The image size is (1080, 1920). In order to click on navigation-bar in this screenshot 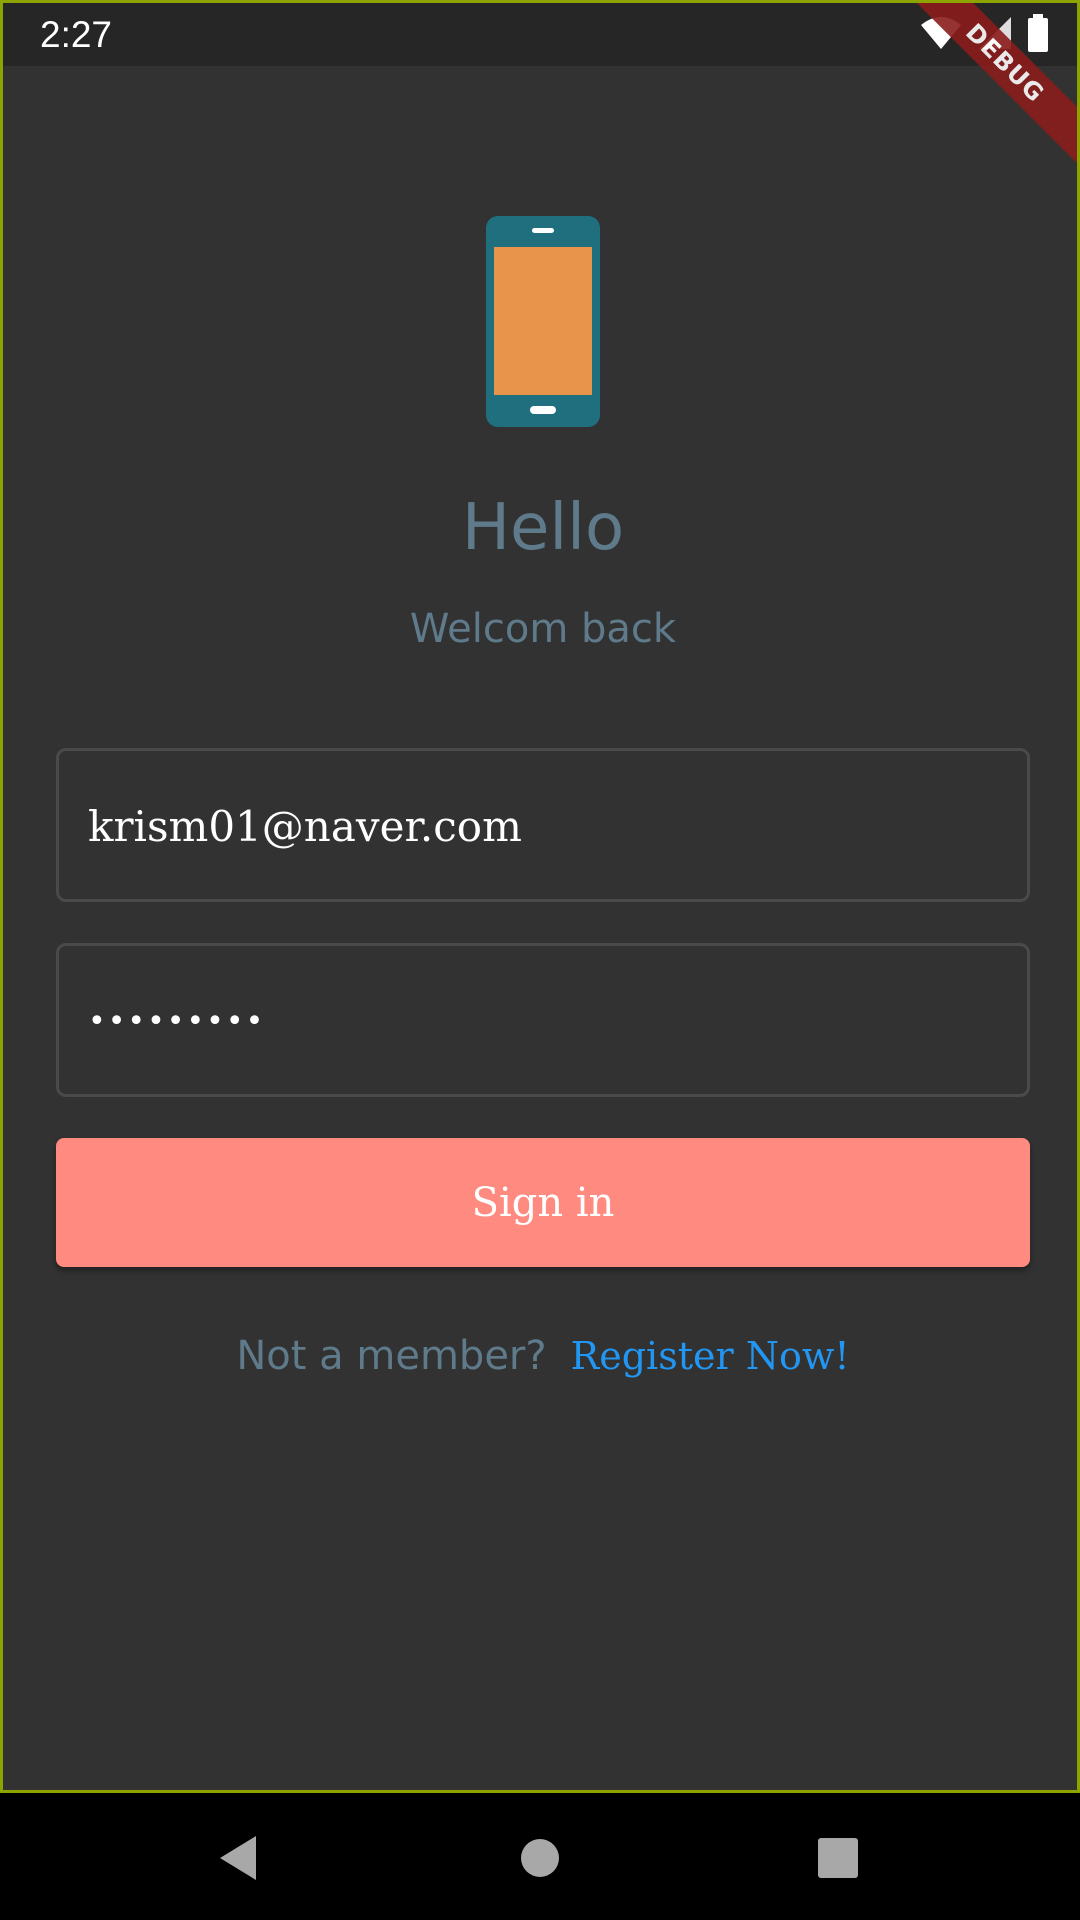, I will do `click(540, 1856)`.